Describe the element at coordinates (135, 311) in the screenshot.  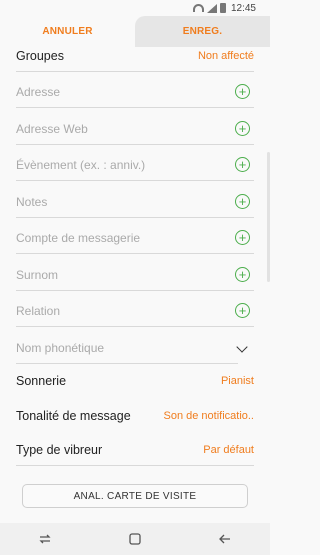
I see `relation-field: Relation +` at that location.